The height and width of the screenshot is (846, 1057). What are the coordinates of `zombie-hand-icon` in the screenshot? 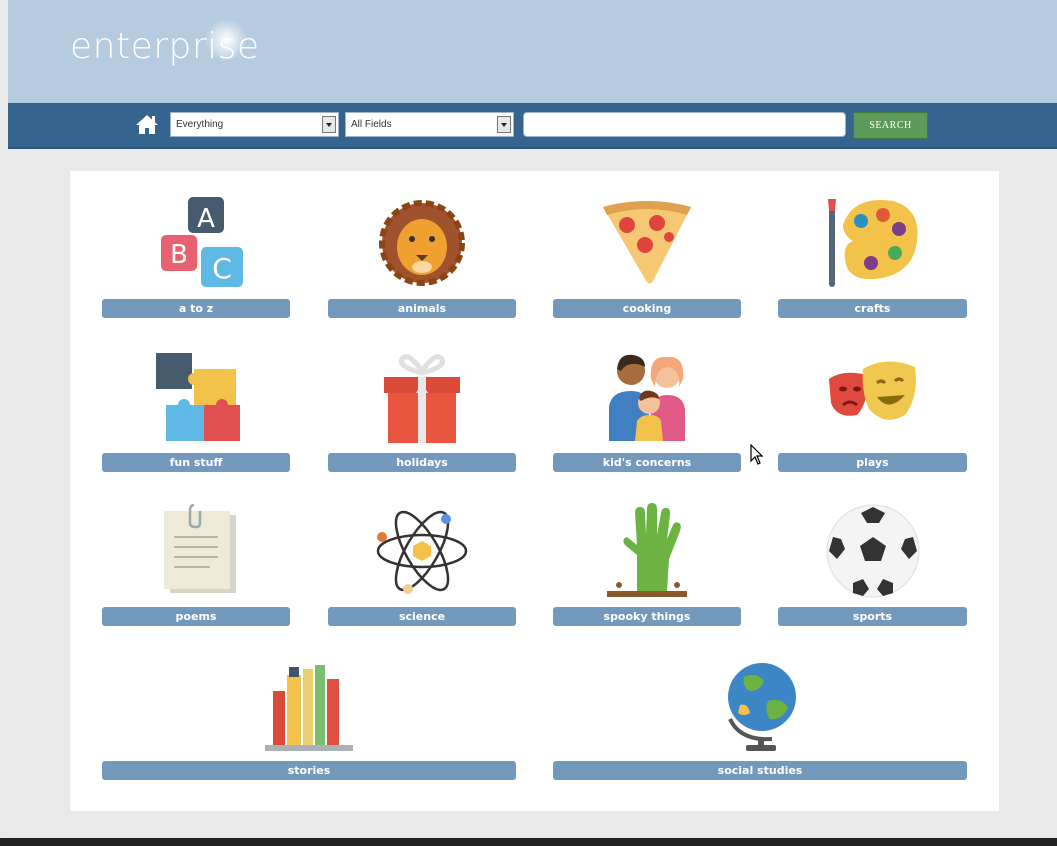 It's located at (647, 549).